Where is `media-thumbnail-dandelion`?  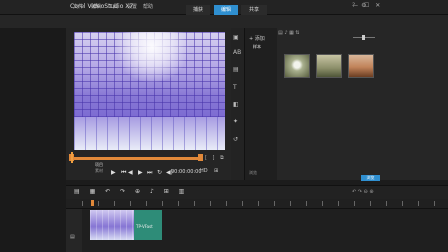
media-thumbnail-dandelion is located at coordinates (297, 66).